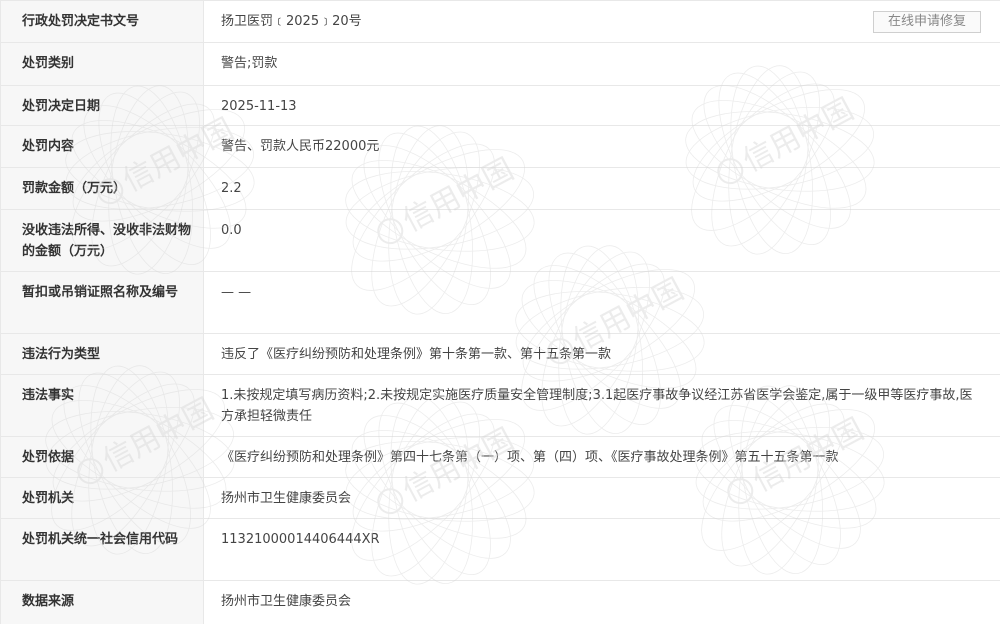  Describe the element at coordinates (601, 549) in the screenshot. I see `value-authority-credit-code: 11321000014406444XR` at that location.